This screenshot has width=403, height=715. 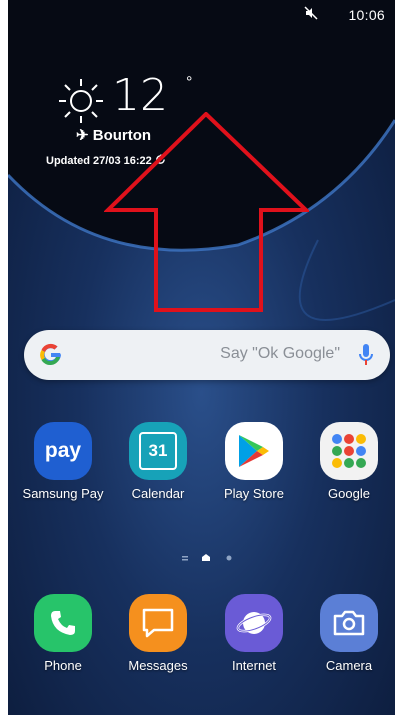 I want to click on pay-icon: pay, so click(x=63, y=451).